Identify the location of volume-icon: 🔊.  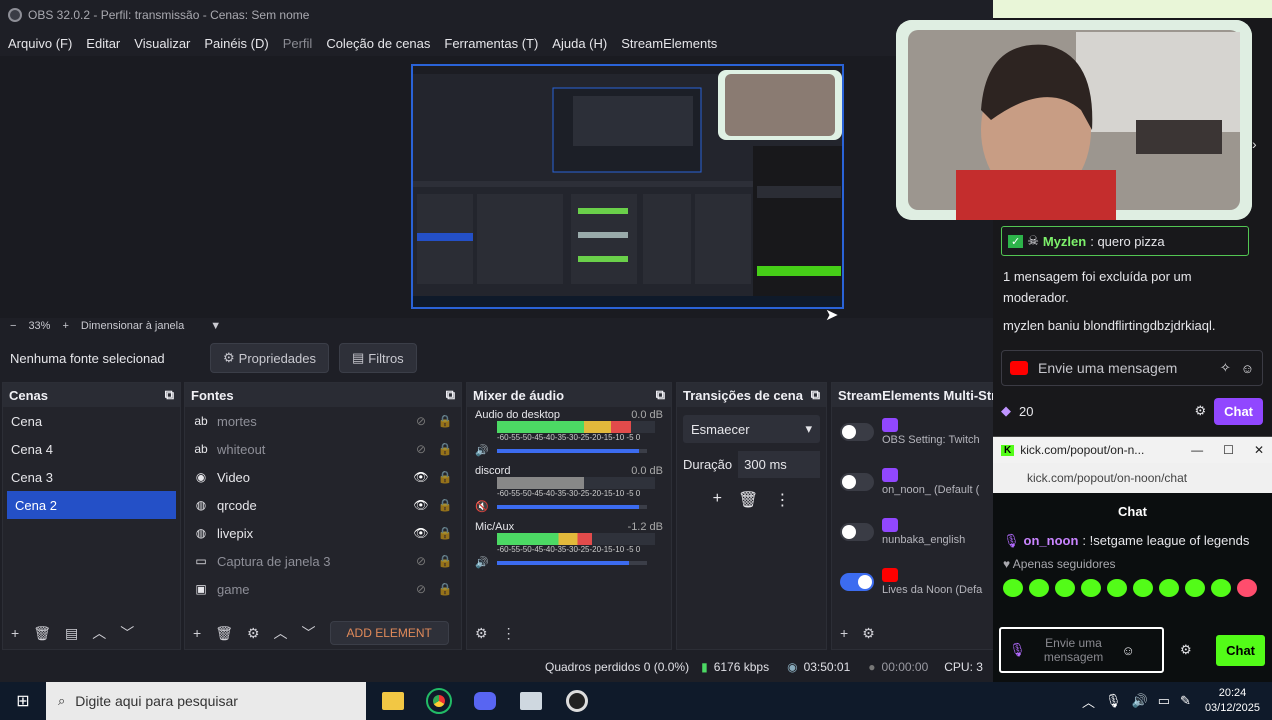
(1140, 701).